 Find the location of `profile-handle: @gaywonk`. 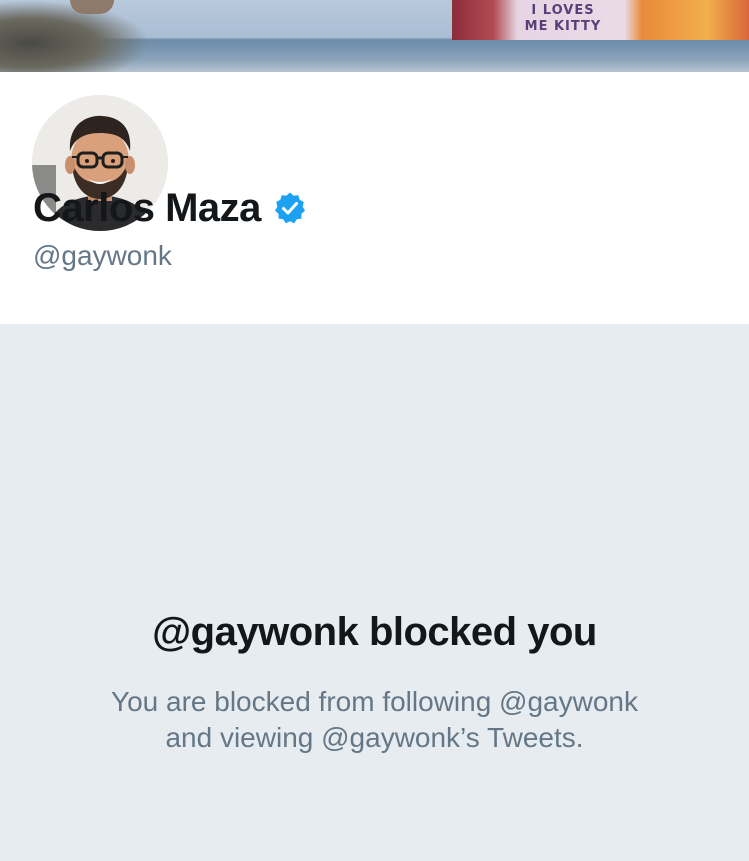

profile-handle: @gaywonk is located at coordinates (102, 255).